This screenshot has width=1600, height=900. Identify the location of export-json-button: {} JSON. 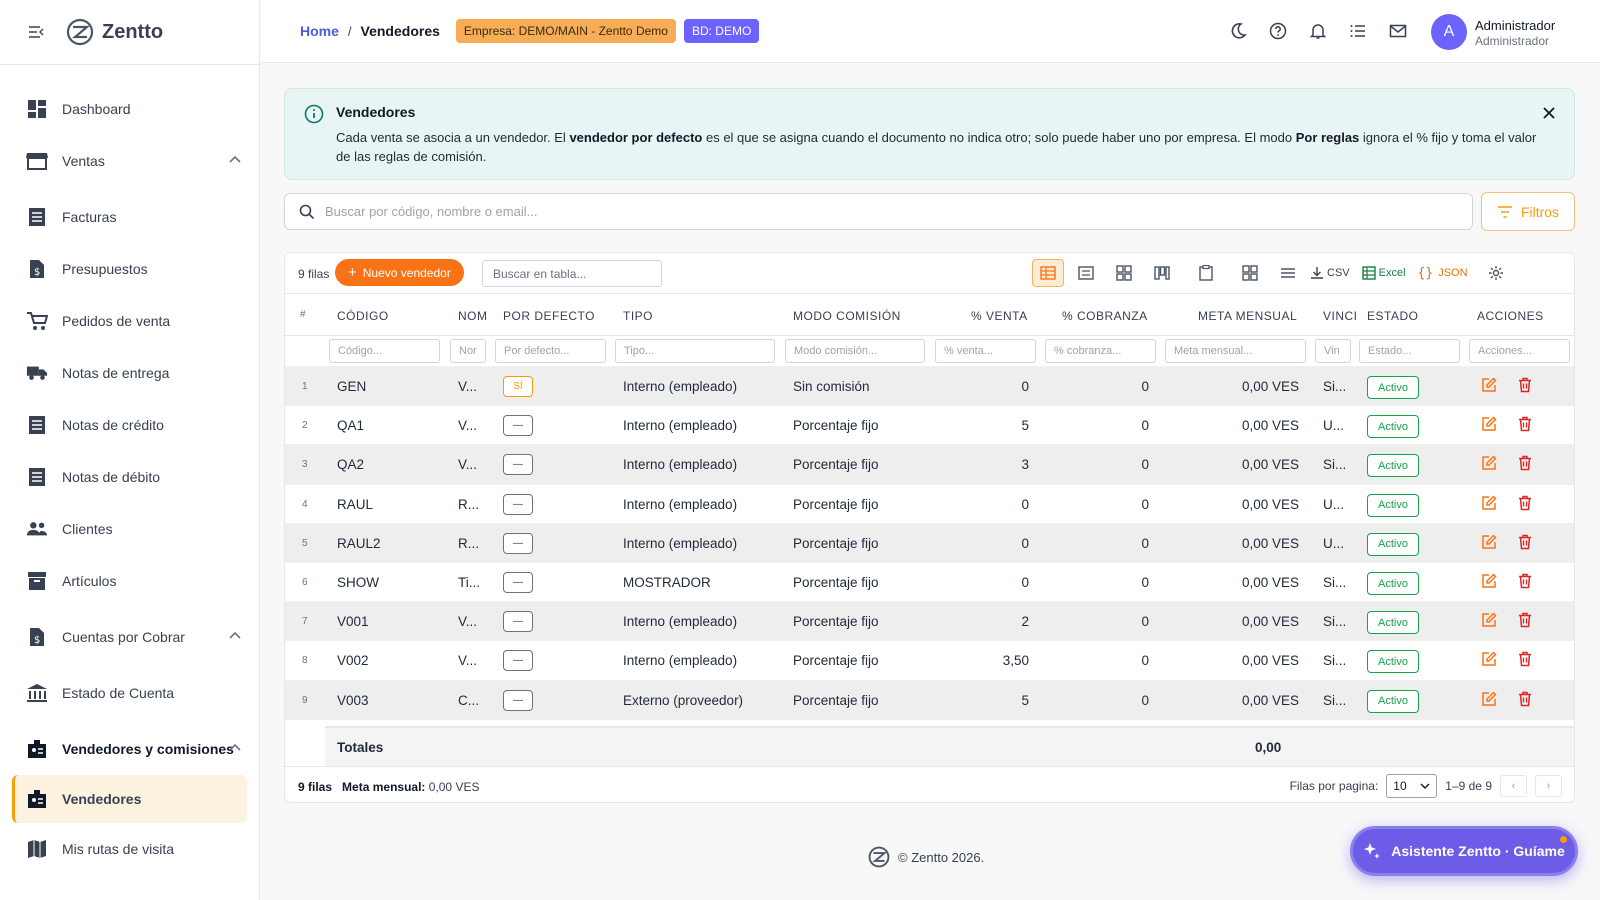
(1443, 273).